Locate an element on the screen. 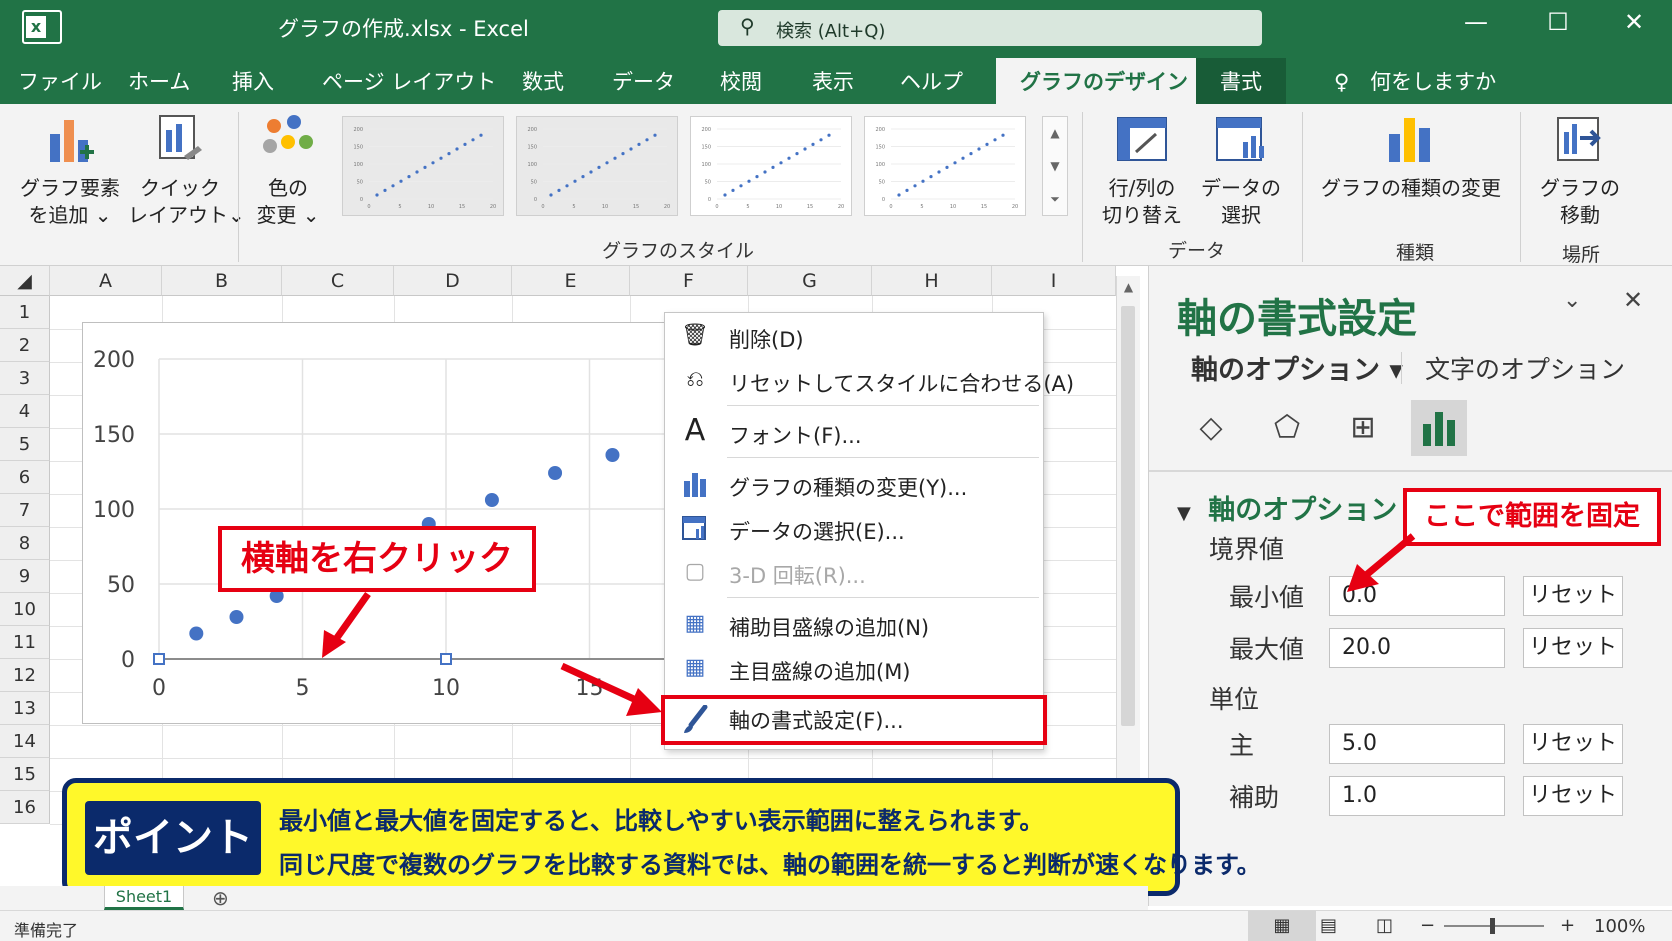 This screenshot has width=1672, height=941. chart-style-thumbnail-2: 200 150 100 50 0 0 5 10 15 20 is located at coordinates (597, 166).